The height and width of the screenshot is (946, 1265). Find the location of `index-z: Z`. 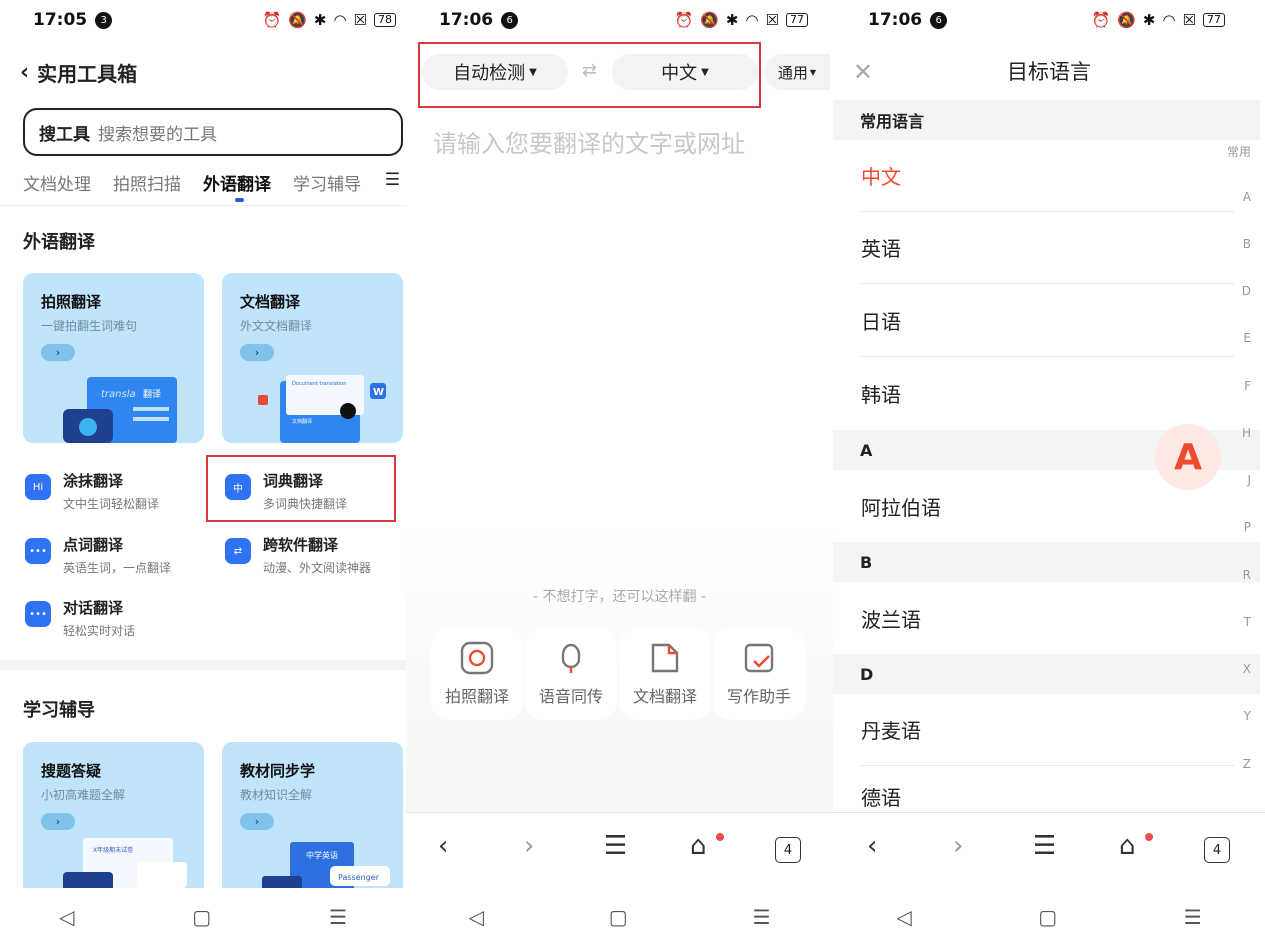

index-z: Z is located at coordinates (1247, 764).